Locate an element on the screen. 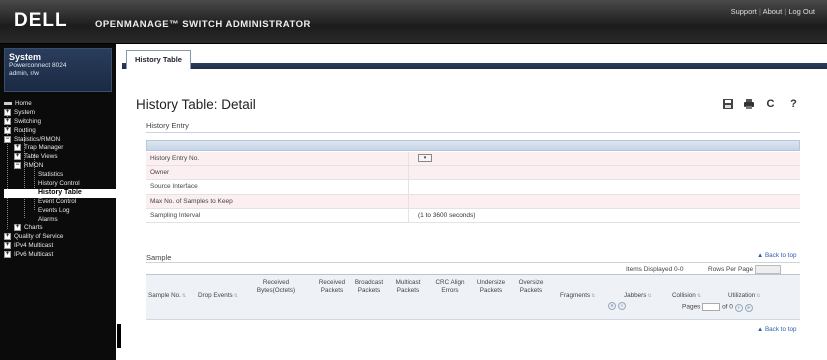  save-icon is located at coordinates (727, 104).